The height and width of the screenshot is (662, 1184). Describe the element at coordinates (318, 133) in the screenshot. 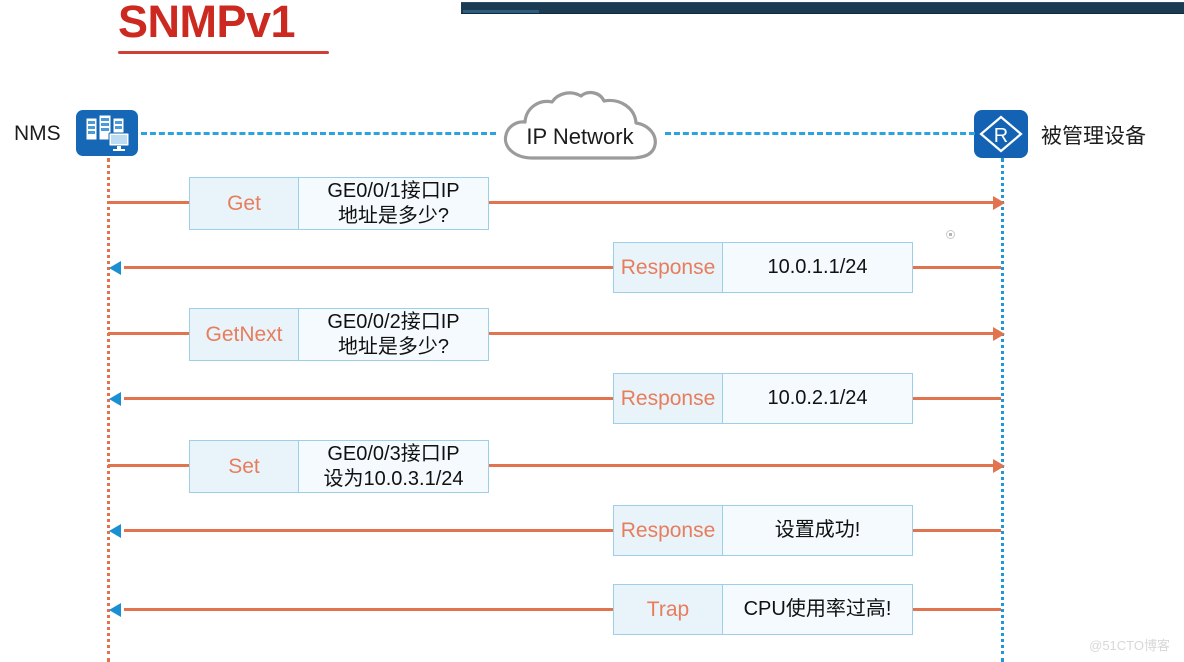

I see `link-nms-to-cloud` at that location.